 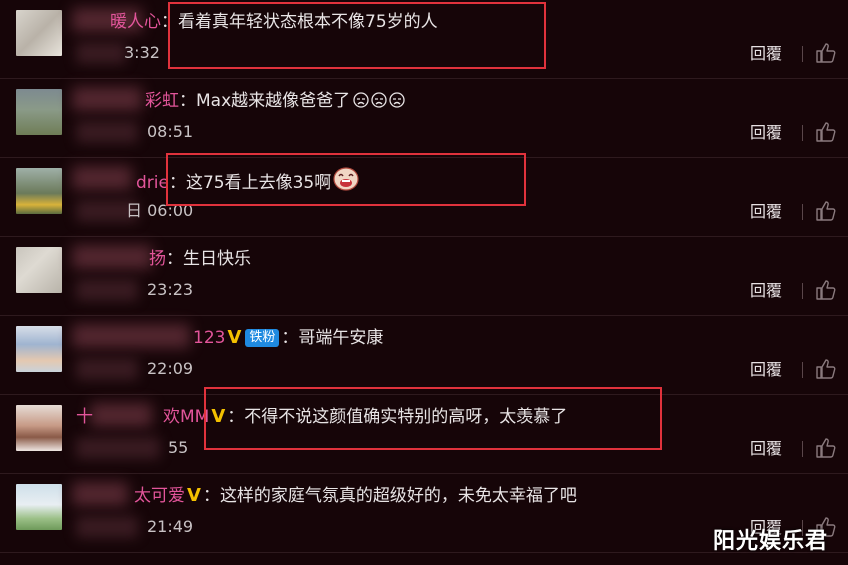 I want to click on comment-text: 生日快乐, so click(x=217, y=259).